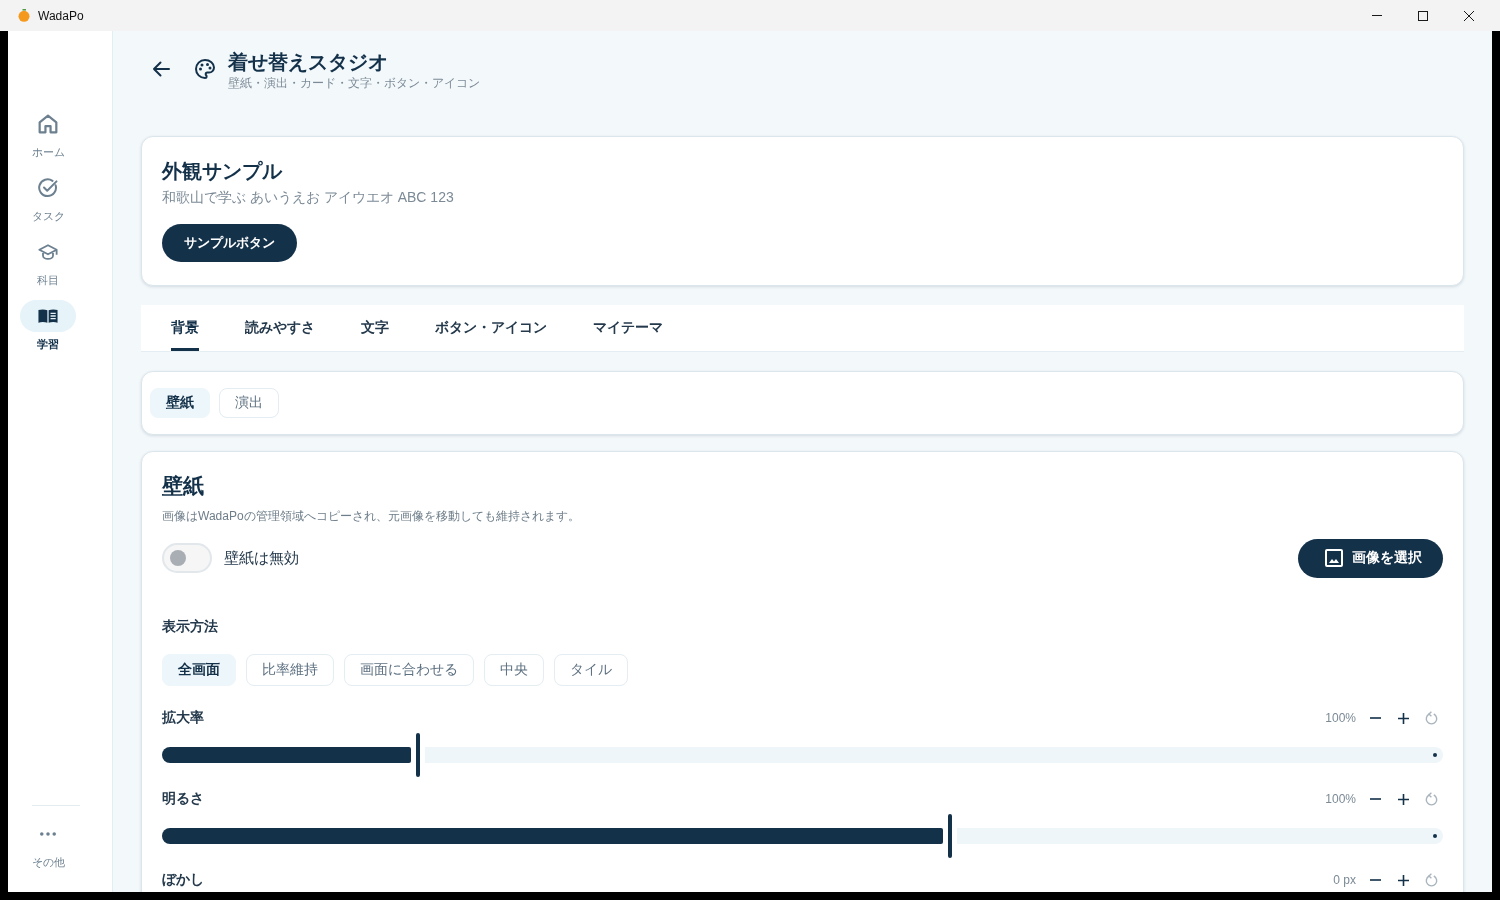 The height and width of the screenshot is (900, 1500). Describe the element at coordinates (48, 844) in the screenshot. I see `nav-item: その他` at that location.